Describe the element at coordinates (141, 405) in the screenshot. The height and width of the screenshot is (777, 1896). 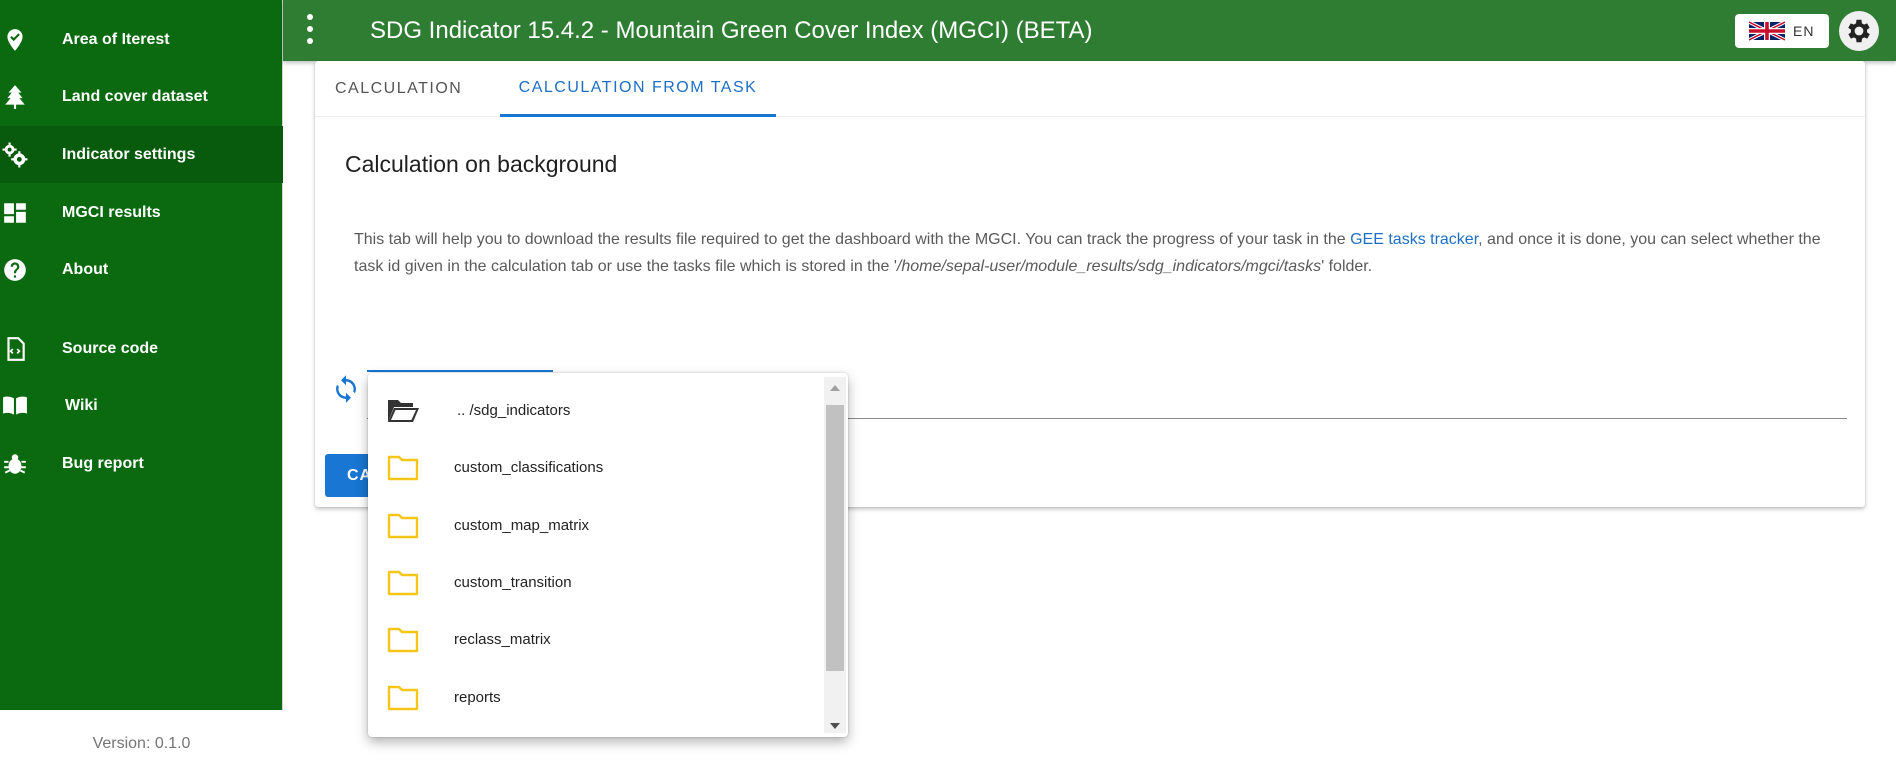
I see `sidebar-item-wiki: Wiki` at that location.